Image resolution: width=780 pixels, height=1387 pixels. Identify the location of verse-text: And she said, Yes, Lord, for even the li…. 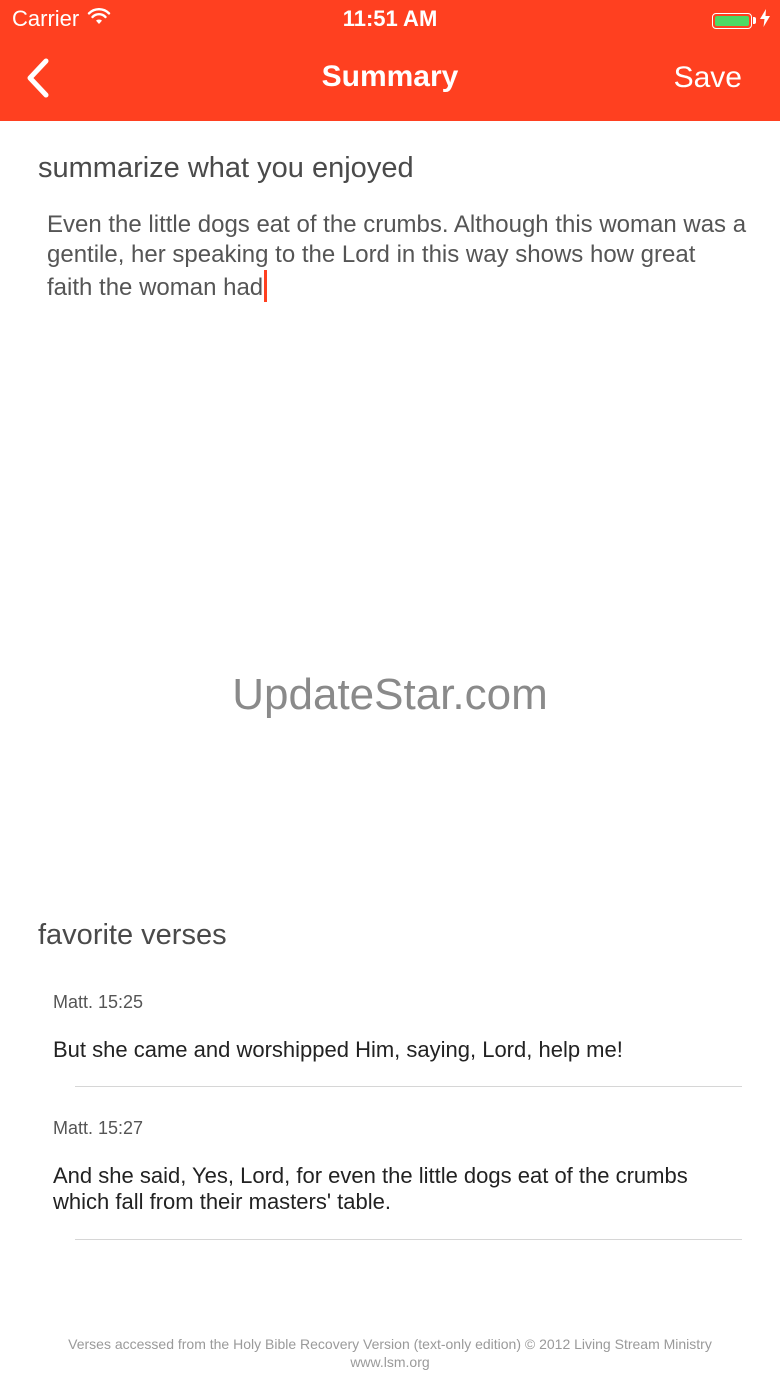
(370, 1188).